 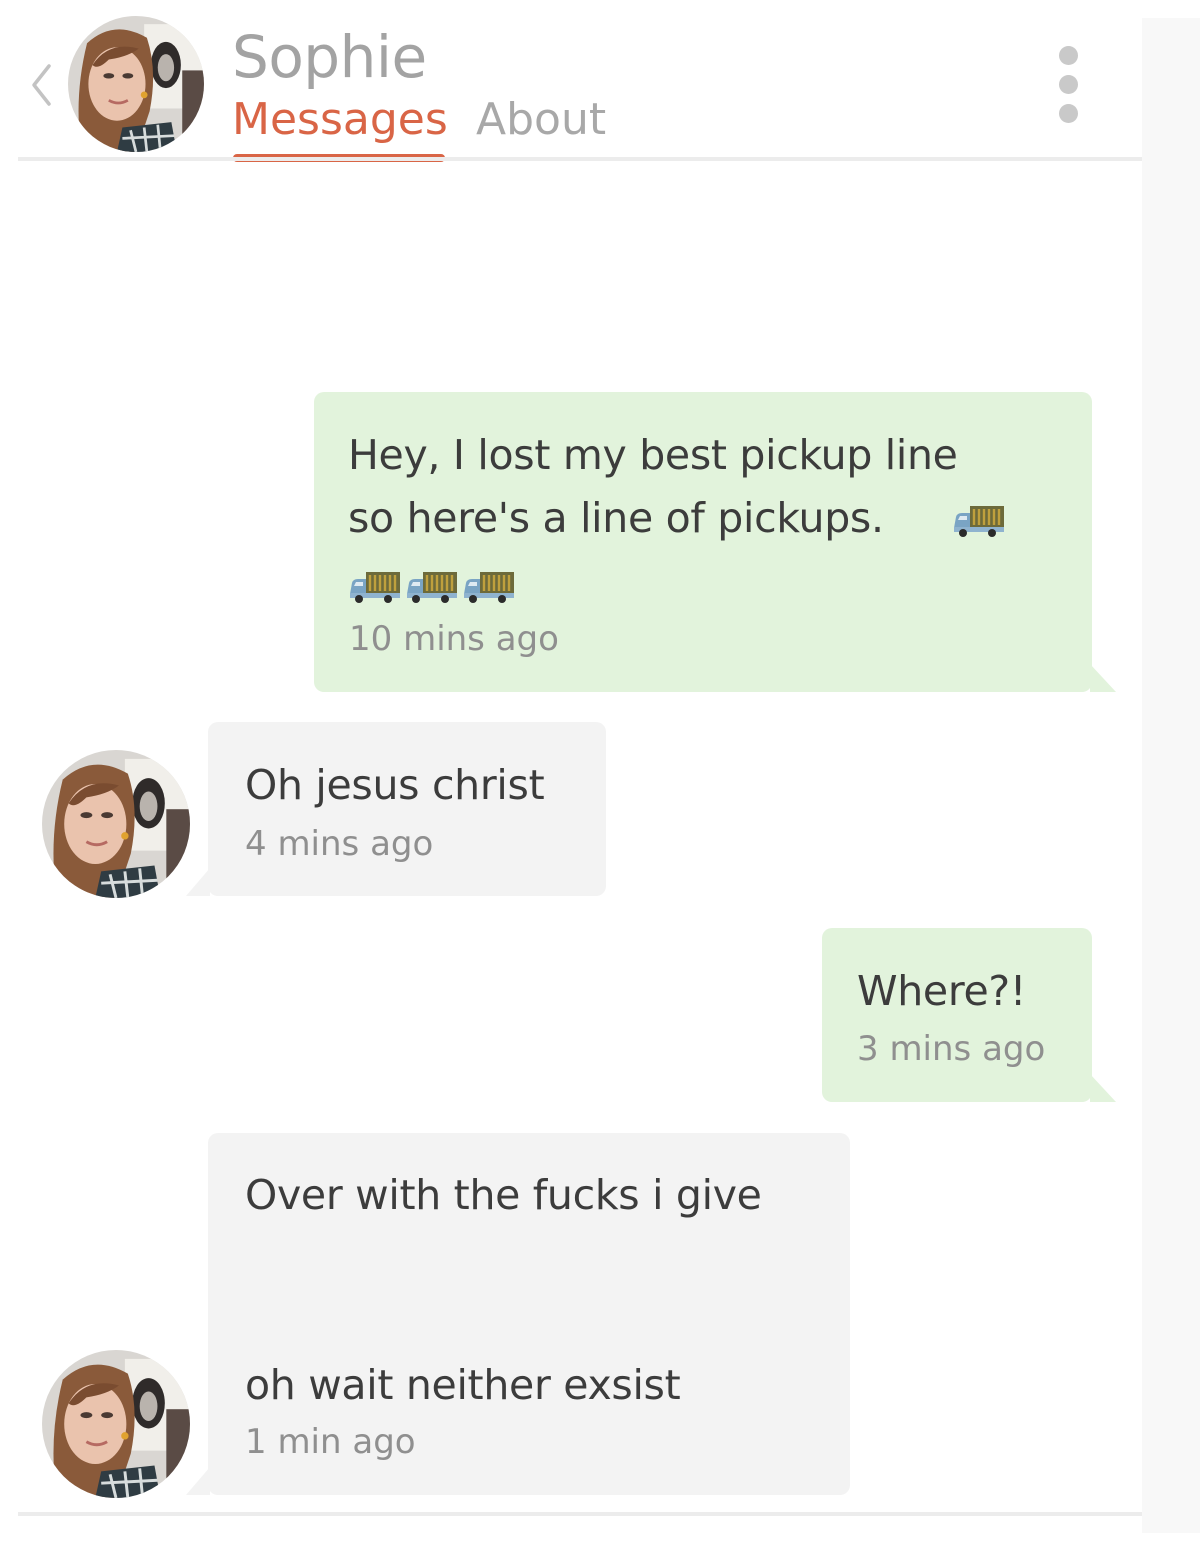 What do you see at coordinates (942, 991) in the screenshot?
I see `message-text: Where?!` at bounding box center [942, 991].